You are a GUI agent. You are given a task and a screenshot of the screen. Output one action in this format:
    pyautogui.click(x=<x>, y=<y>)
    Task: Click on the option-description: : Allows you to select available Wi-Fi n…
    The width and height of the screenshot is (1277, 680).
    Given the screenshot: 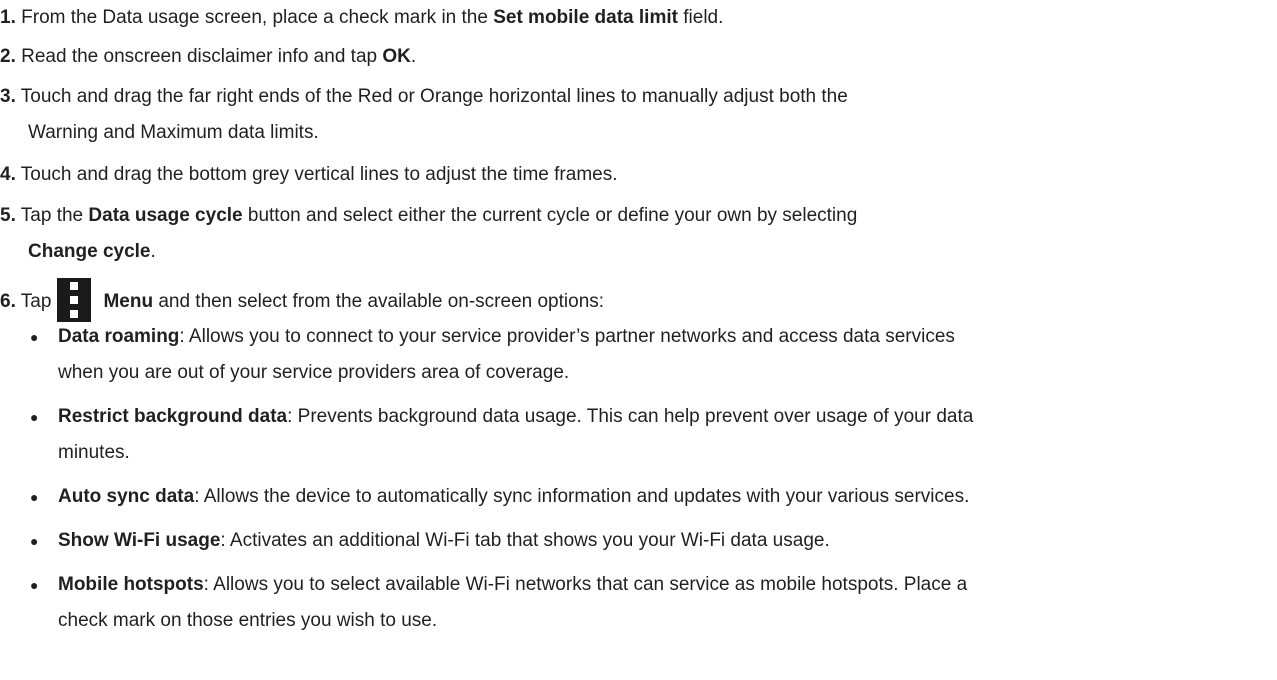 What is the action you would take?
    pyautogui.click(x=585, y=584)
    